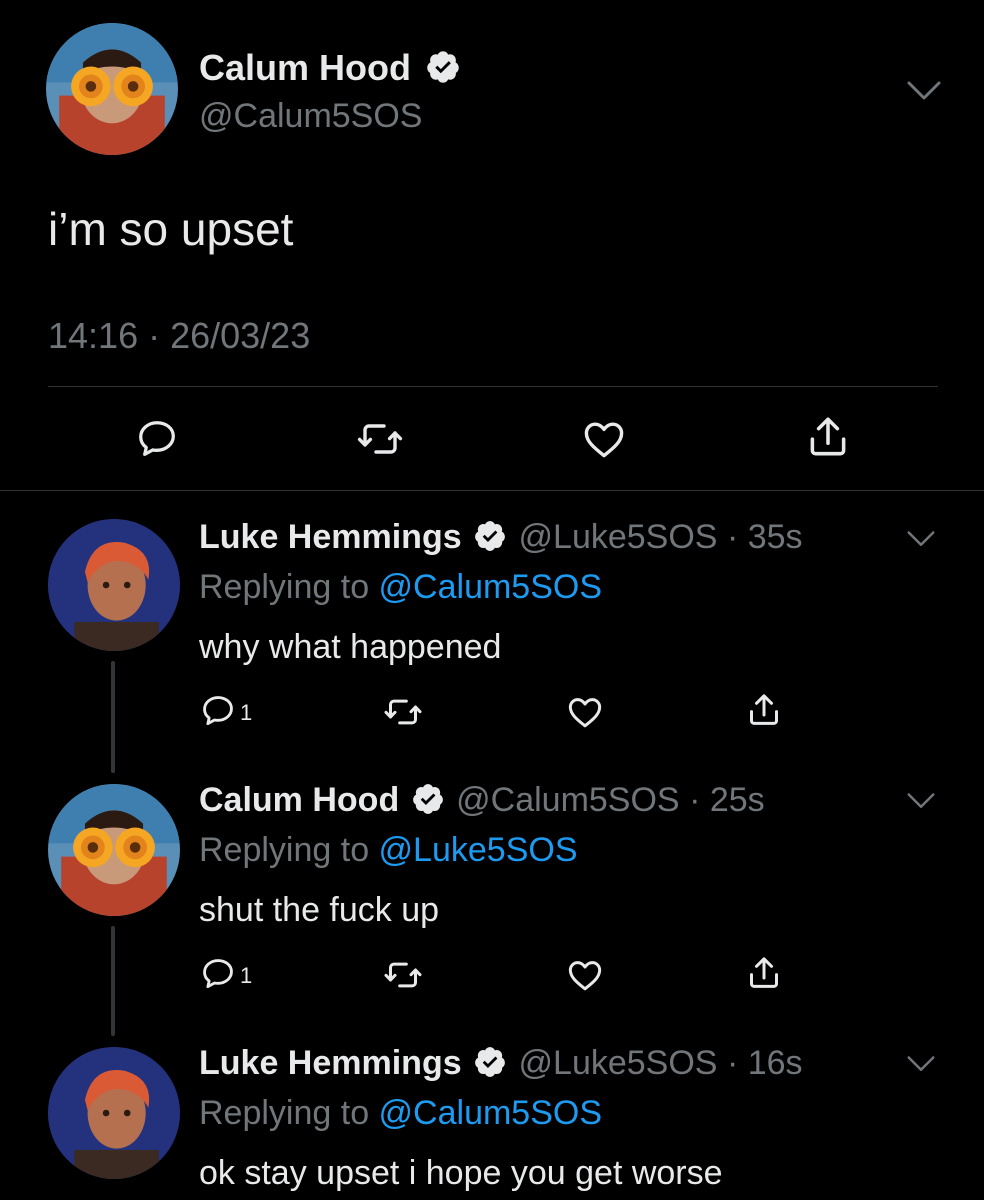 Image resolution: width=984 pixels, height=1200 pixels. I want to click on replying-to-handle: @Luke5SOS, so click(478, 850).